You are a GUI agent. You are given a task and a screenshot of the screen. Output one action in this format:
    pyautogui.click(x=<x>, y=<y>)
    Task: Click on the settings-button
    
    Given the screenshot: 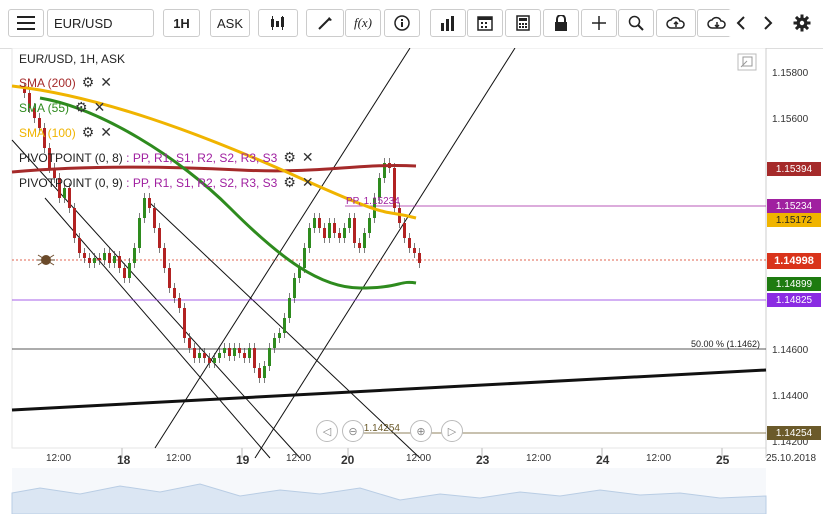 What is the action you would take?
    pyautogui.click(x=802, y=23)
    